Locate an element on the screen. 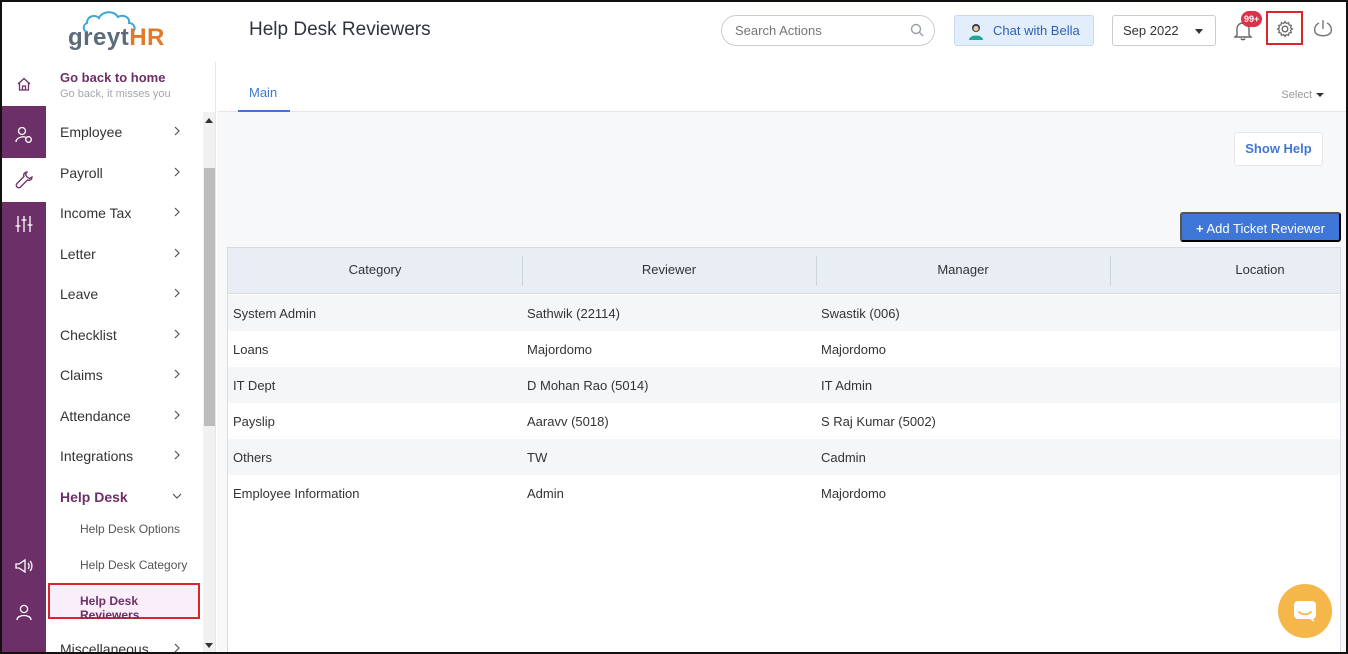 This screenshot has height=654, width=1348. sidebar-item-label: Help Desk is located at coordinates (94, 497).